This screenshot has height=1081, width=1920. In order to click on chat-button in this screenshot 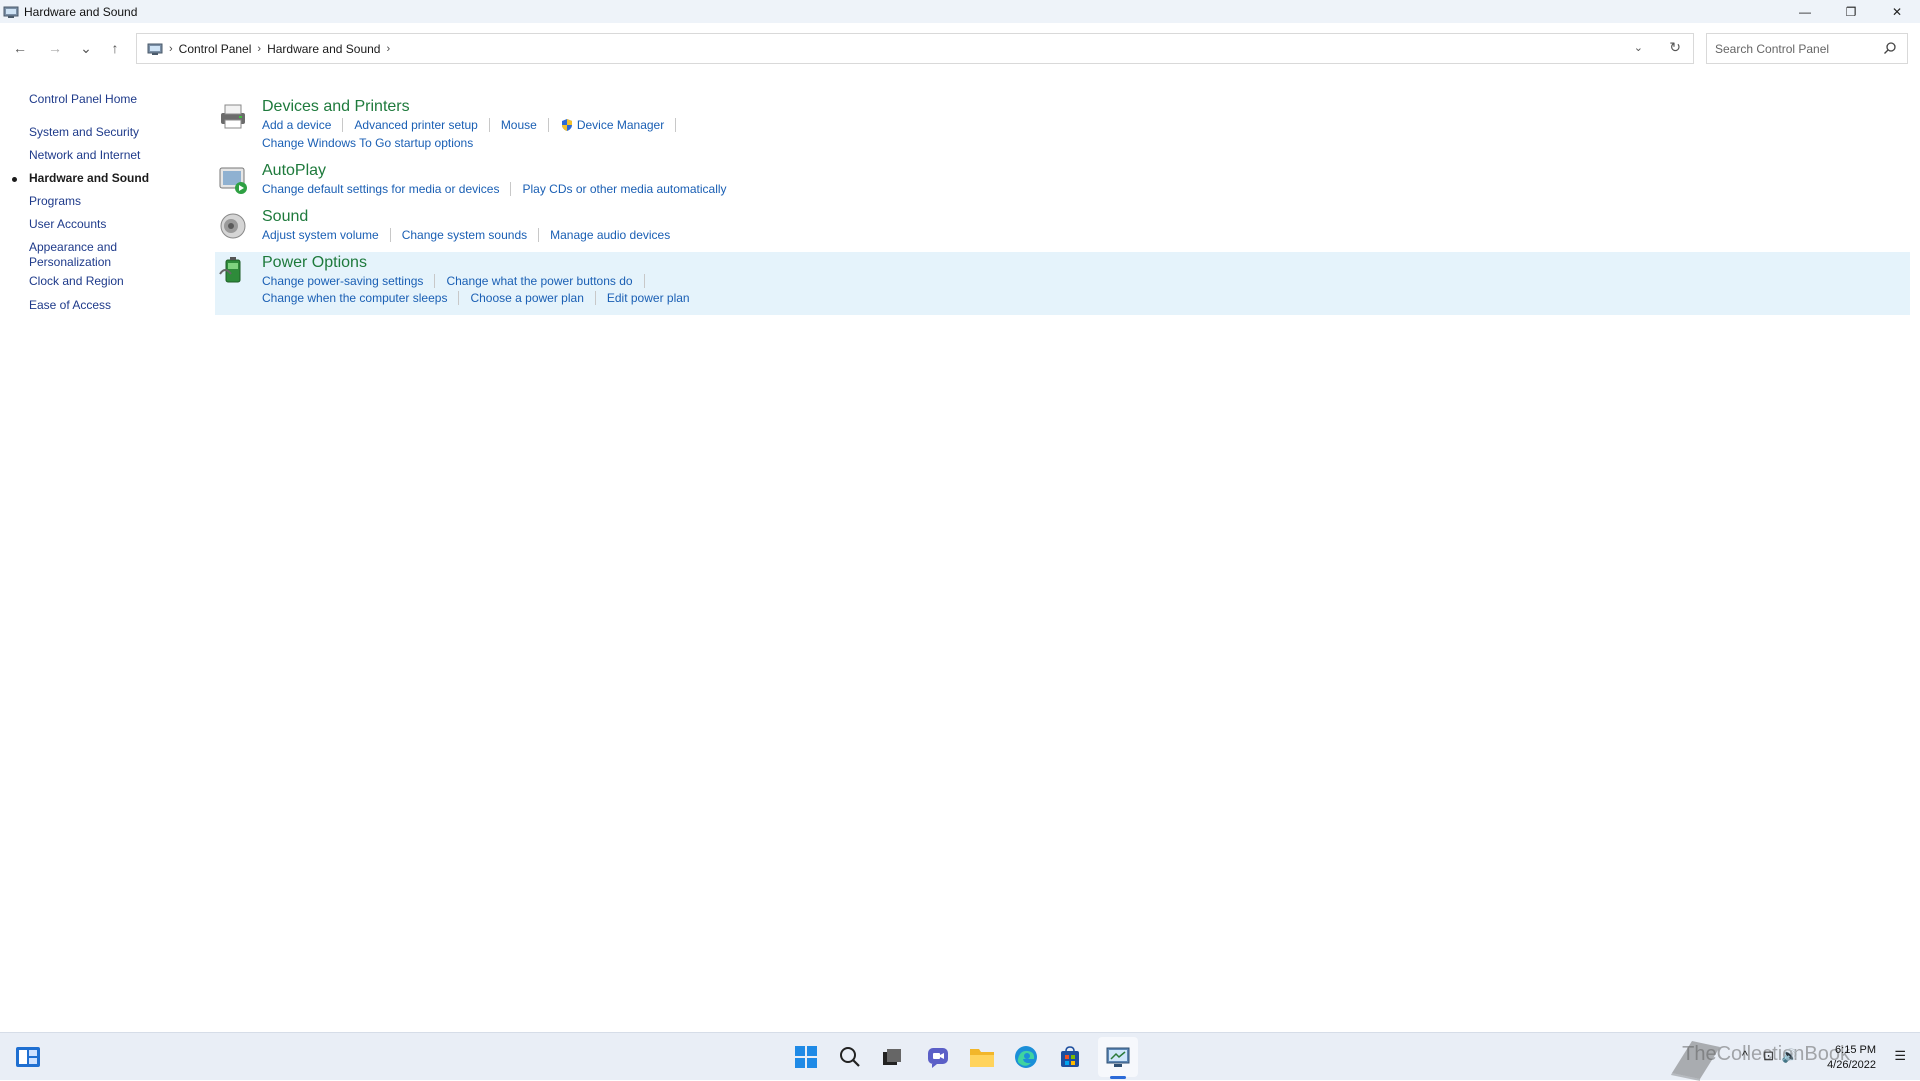, I will do `click(938, 1057)`.